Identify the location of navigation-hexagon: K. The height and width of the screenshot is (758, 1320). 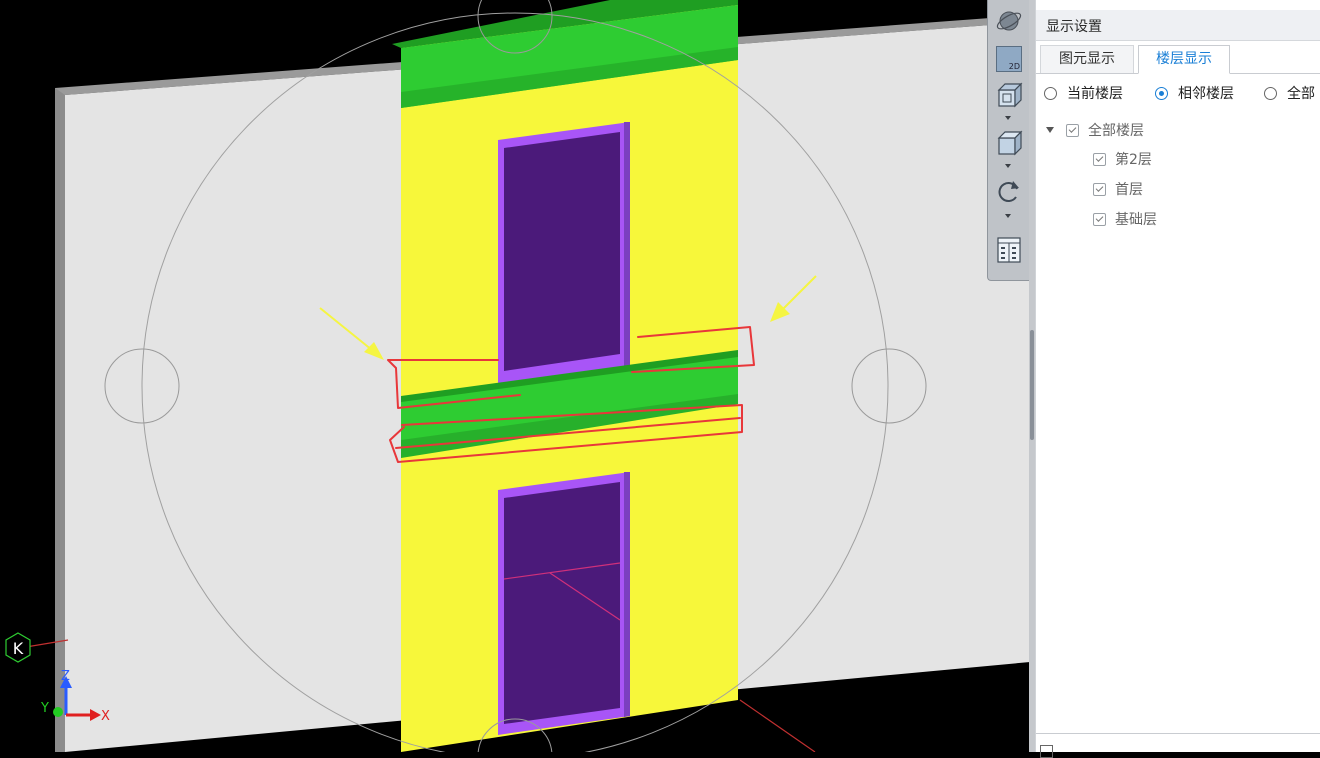
(18, 647).